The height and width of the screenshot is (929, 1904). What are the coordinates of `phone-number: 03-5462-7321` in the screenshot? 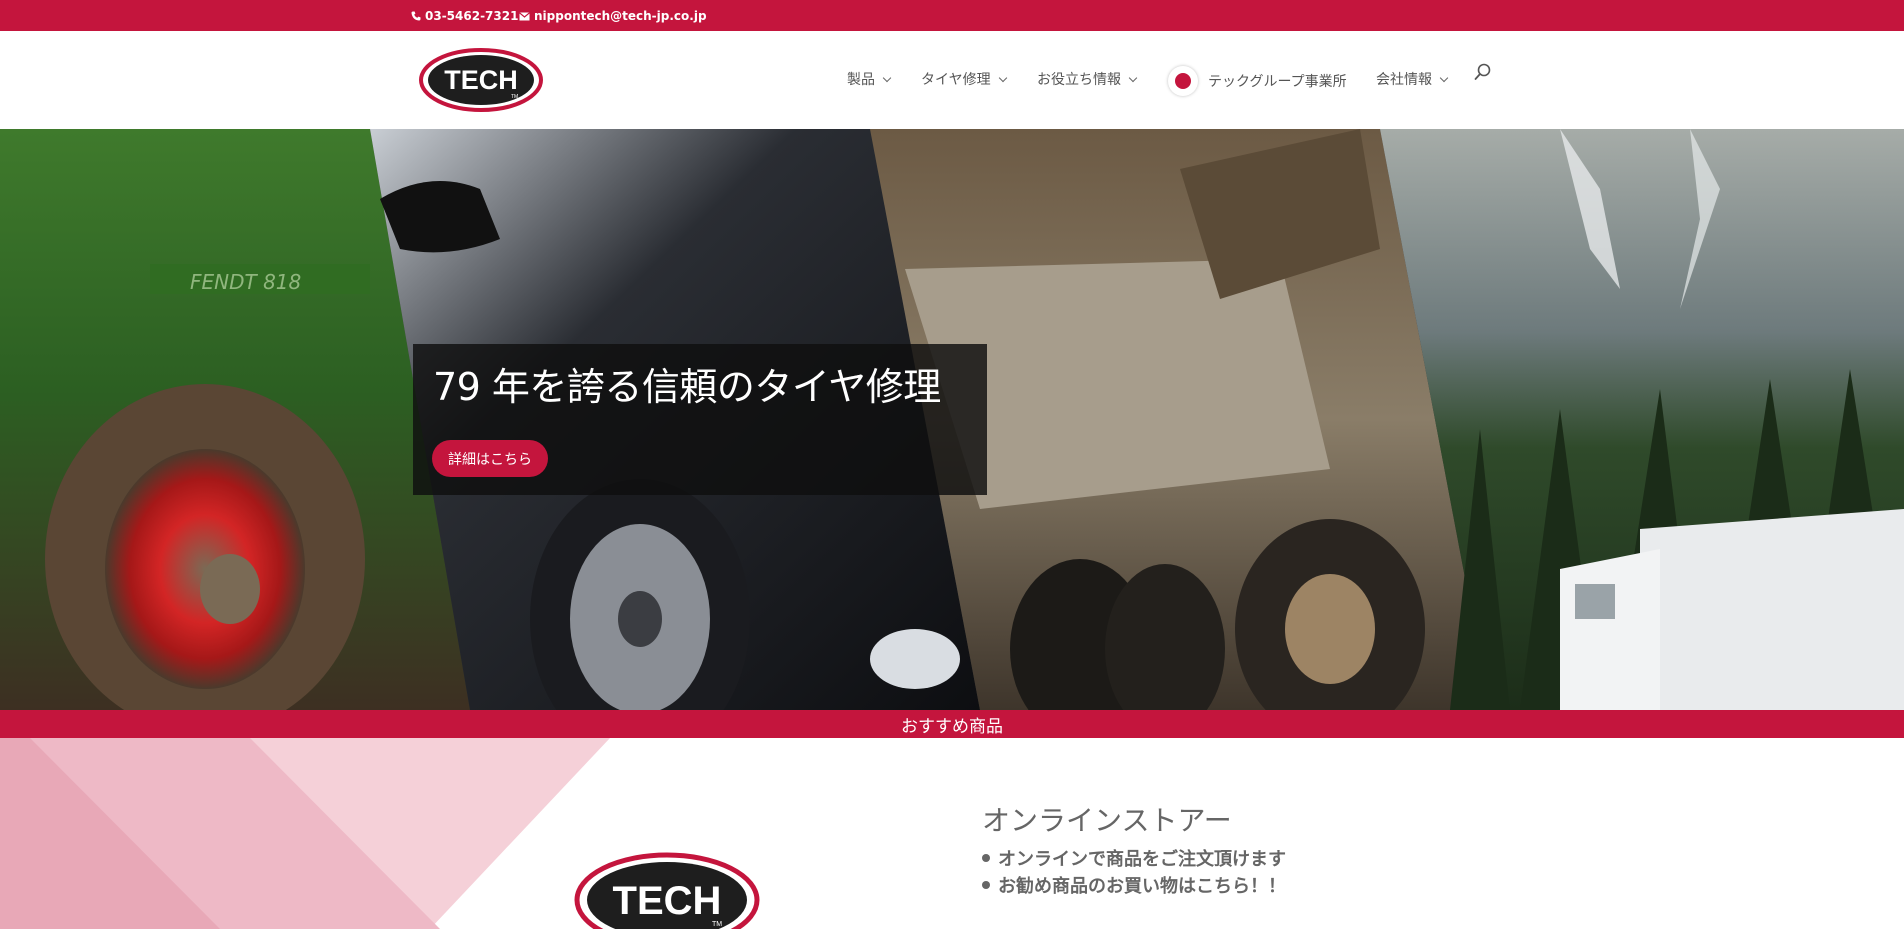 It's located at (471, 16).